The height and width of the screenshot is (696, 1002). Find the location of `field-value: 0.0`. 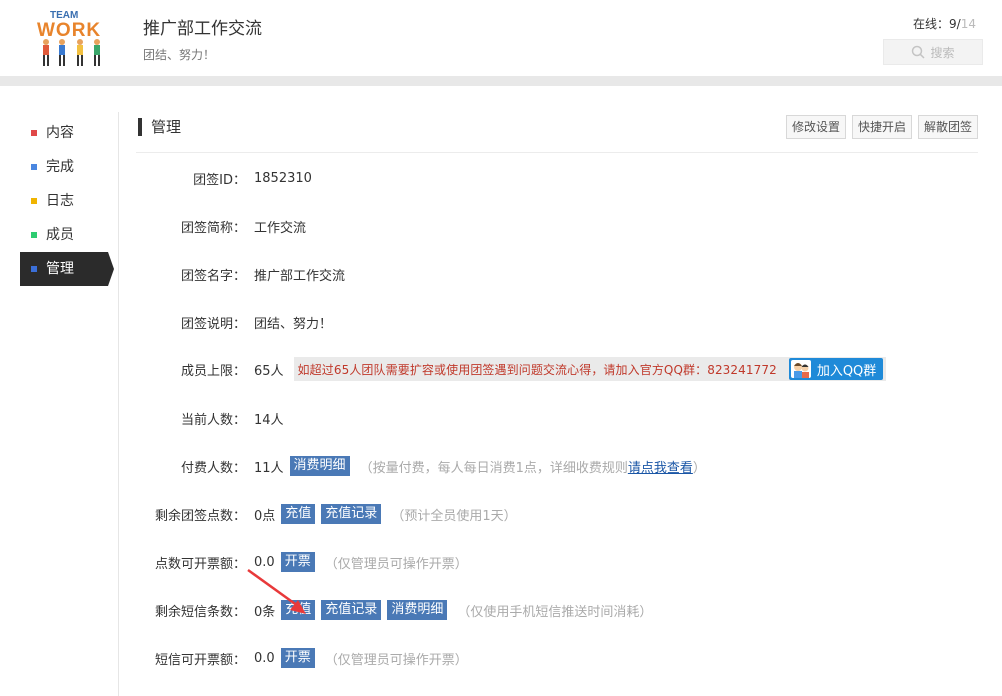

field-value: 0.0 is located at coordinates (264, 658).